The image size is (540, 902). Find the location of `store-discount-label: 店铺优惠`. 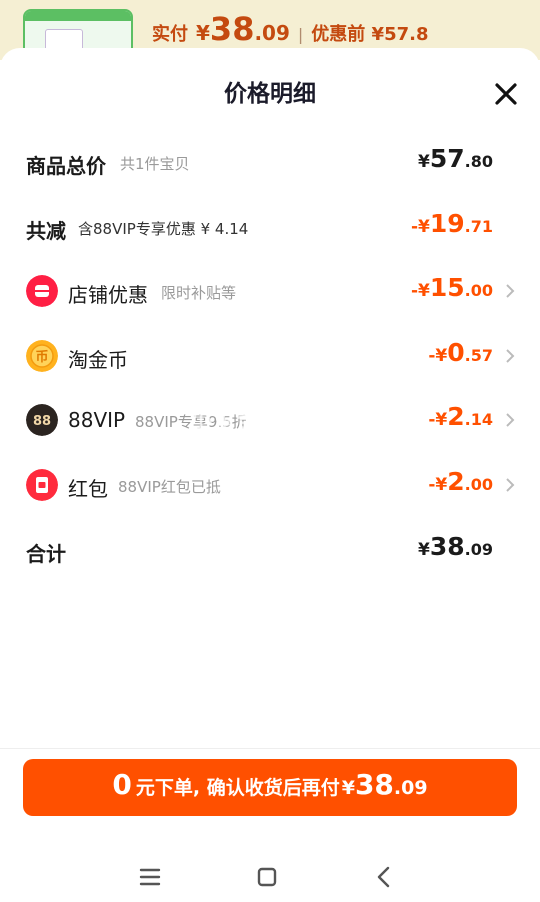

store-discount-label: 店铺优惠 is located at coordinates (108, 295).